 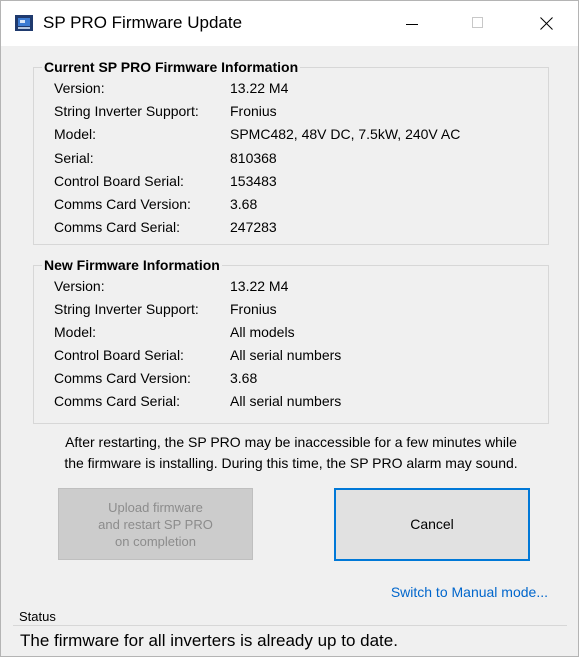 What do you see at coordinates (37, 616) in the screenshot?
I see `status-label: Status` at bounding box center [37, 616].